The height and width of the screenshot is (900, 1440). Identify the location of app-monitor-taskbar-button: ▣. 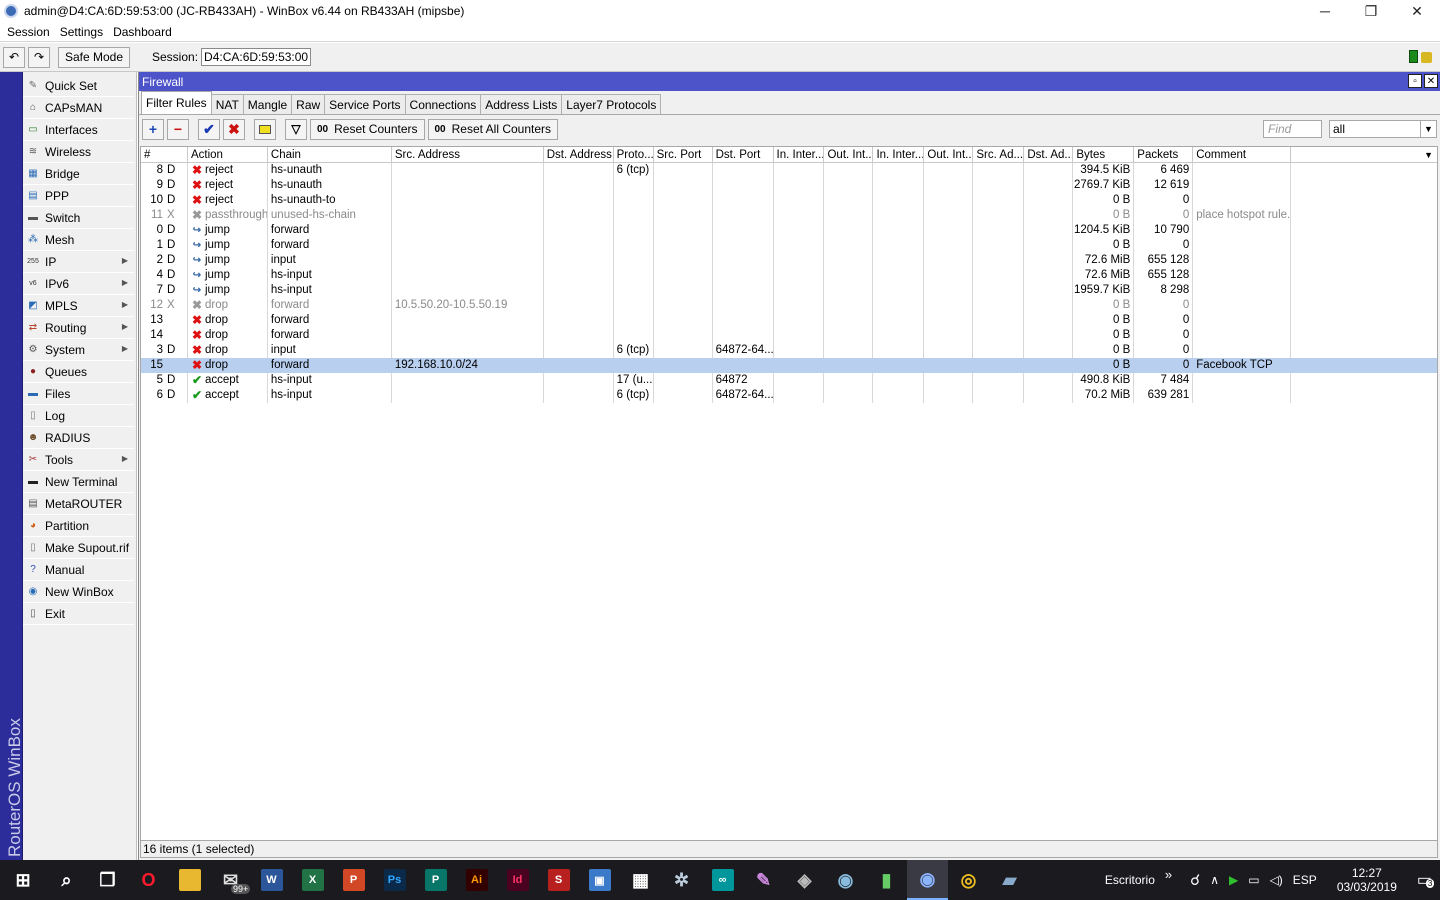
(599, 880).